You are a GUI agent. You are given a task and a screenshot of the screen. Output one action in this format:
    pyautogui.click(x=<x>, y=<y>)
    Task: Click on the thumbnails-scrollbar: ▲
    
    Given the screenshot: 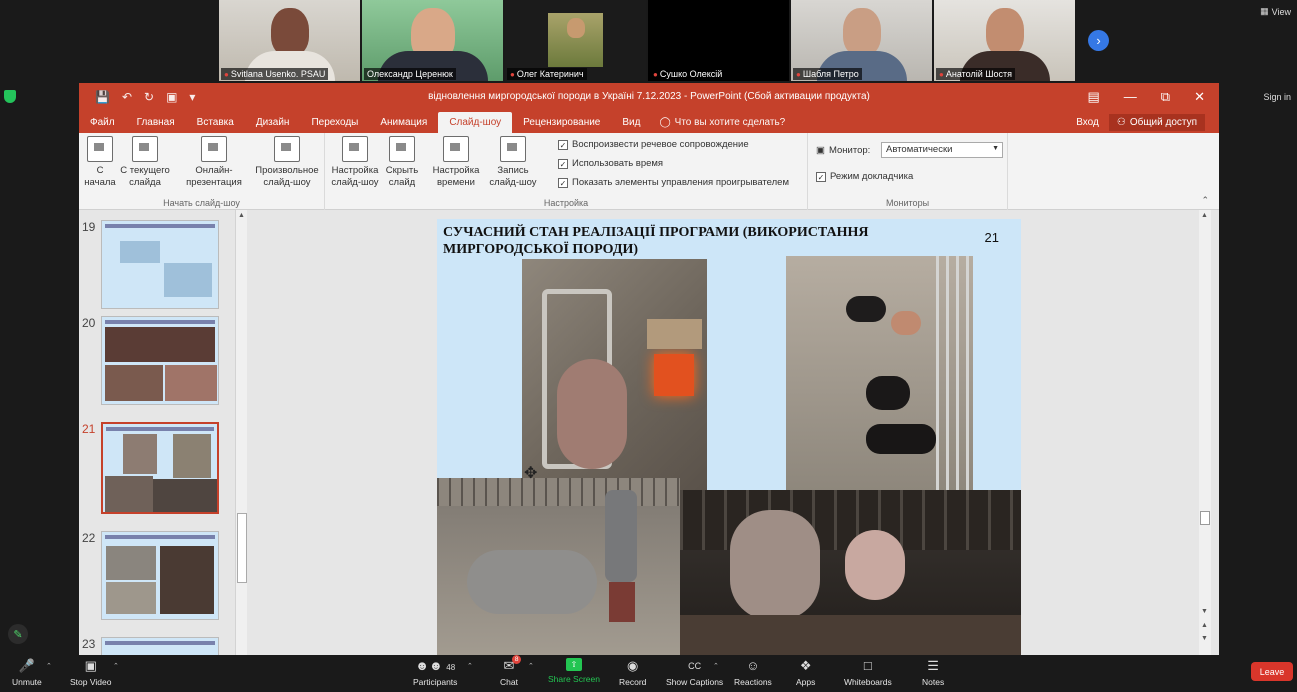 What is the action you would take?
    pyautogui.click(x=241, y=432)
    